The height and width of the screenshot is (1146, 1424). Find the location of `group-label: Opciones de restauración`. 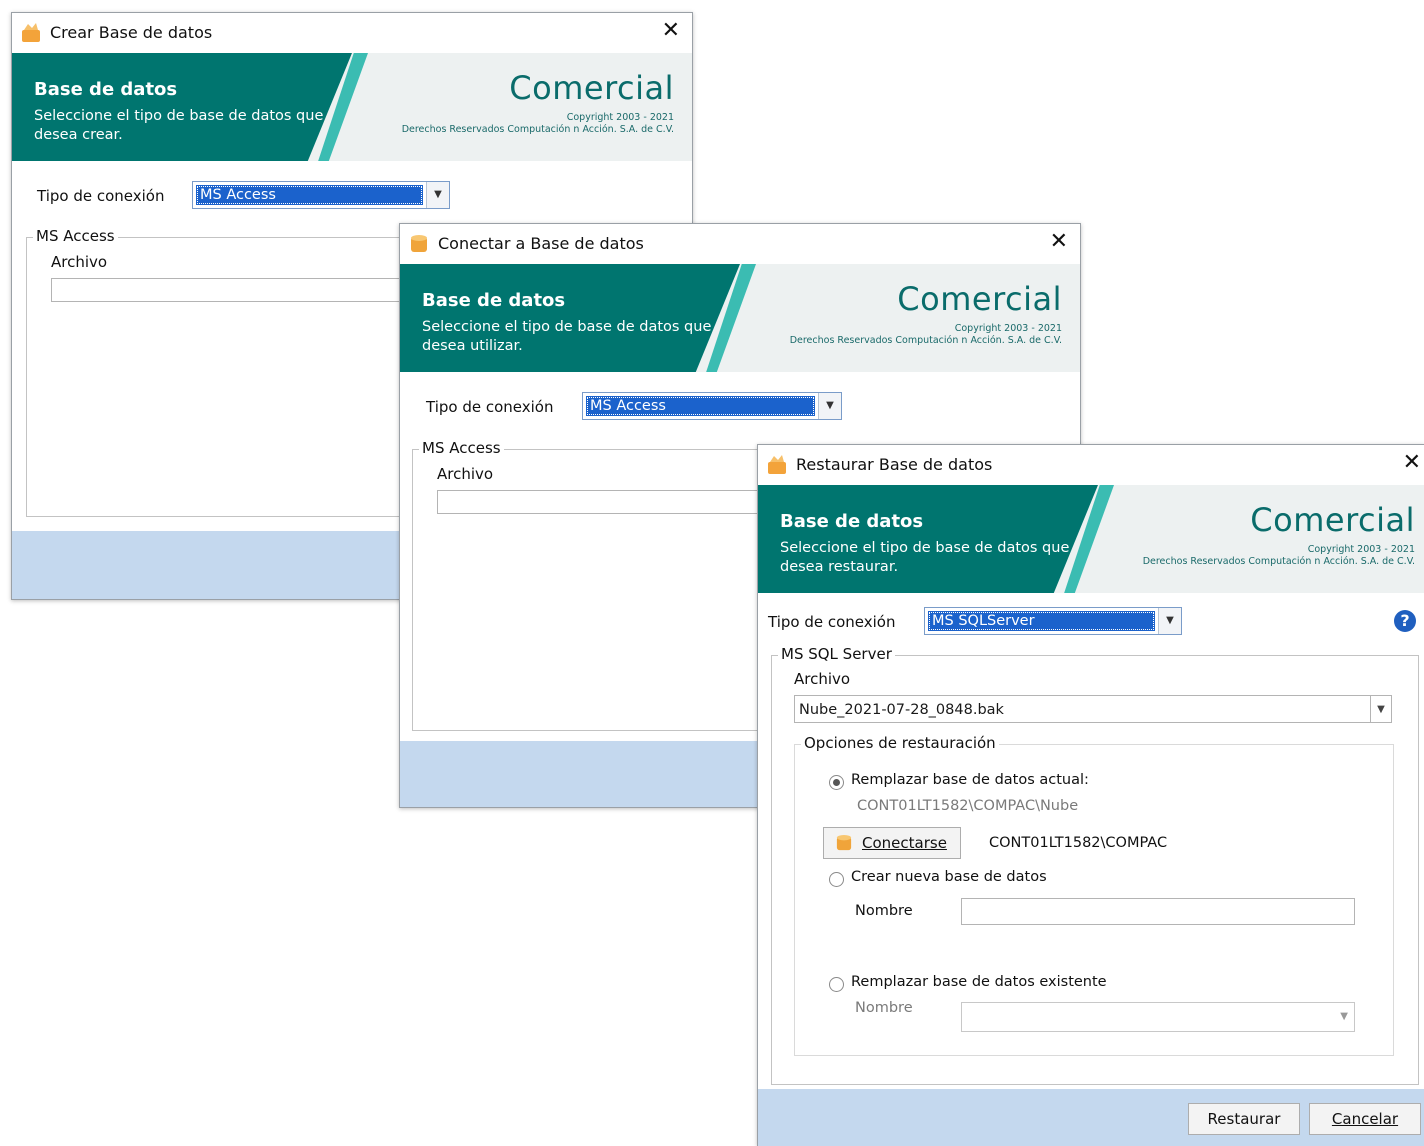

group-label: Opciones de restauración is located at coordinates (900, 743).